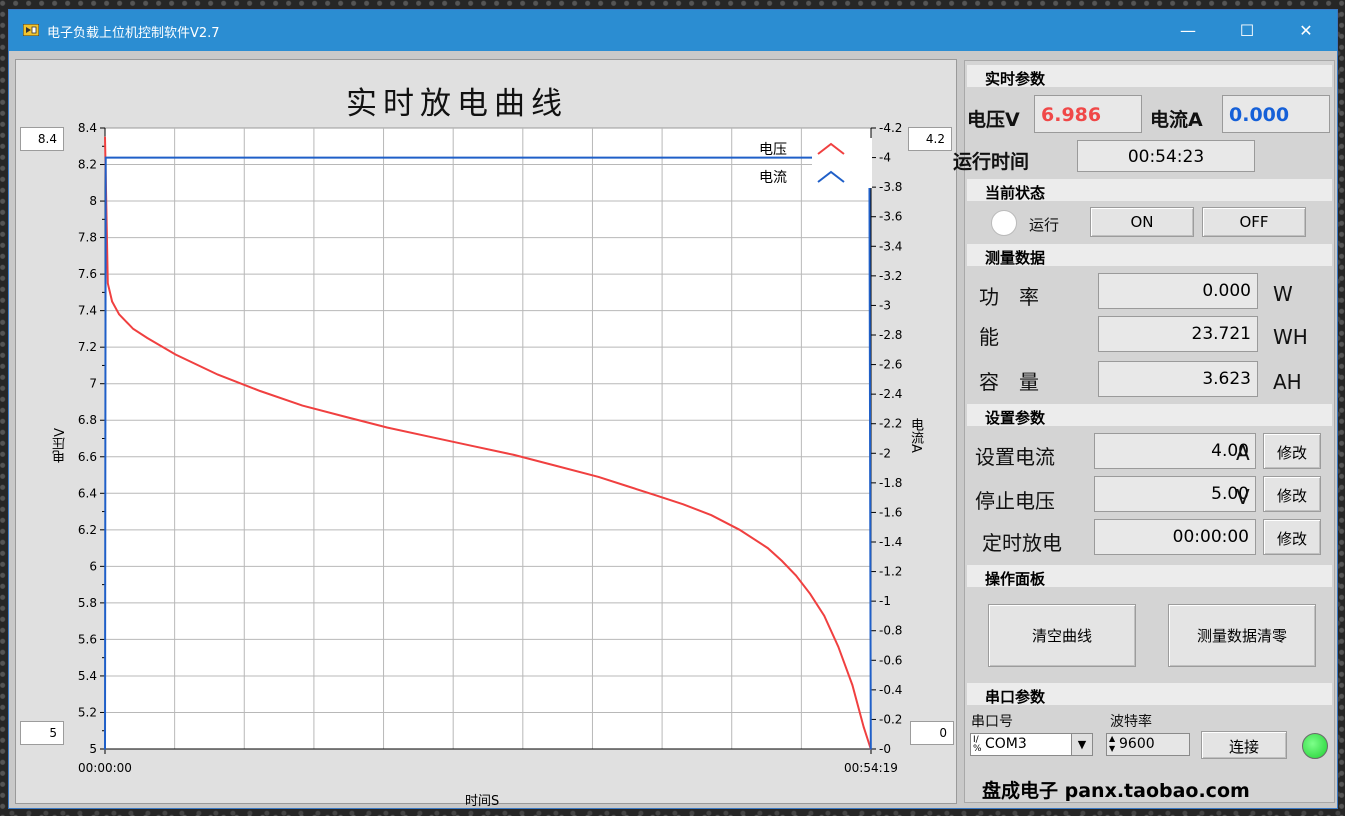  What do you see at coordinates (1242, 635) in the screenshot?
I see `clear-measure-button: 测量数据清零` at bounding box center [1242, 635].